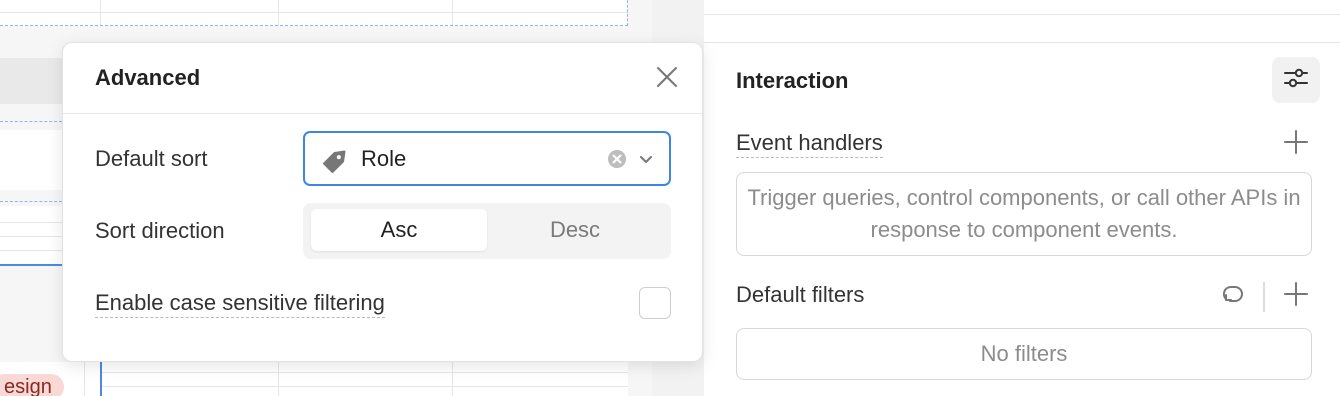 The width and height of the screenshot is (1340, 396). I want to click on sort-direction-toggle: Asc Desc, so click(487, 231).